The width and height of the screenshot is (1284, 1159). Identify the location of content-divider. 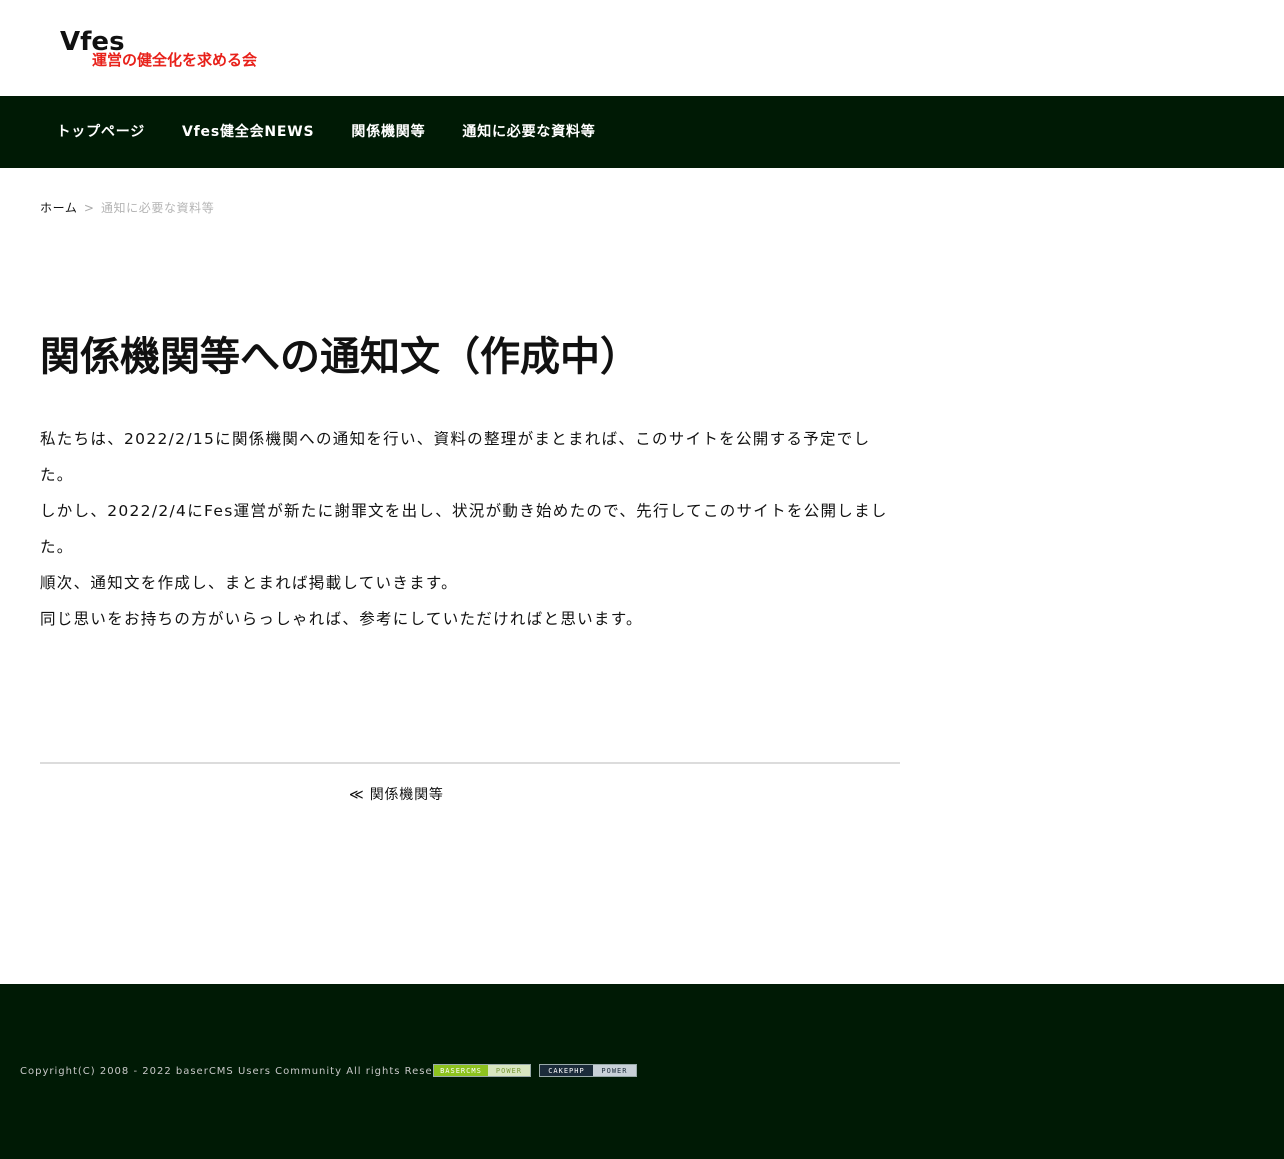
(470, 763).